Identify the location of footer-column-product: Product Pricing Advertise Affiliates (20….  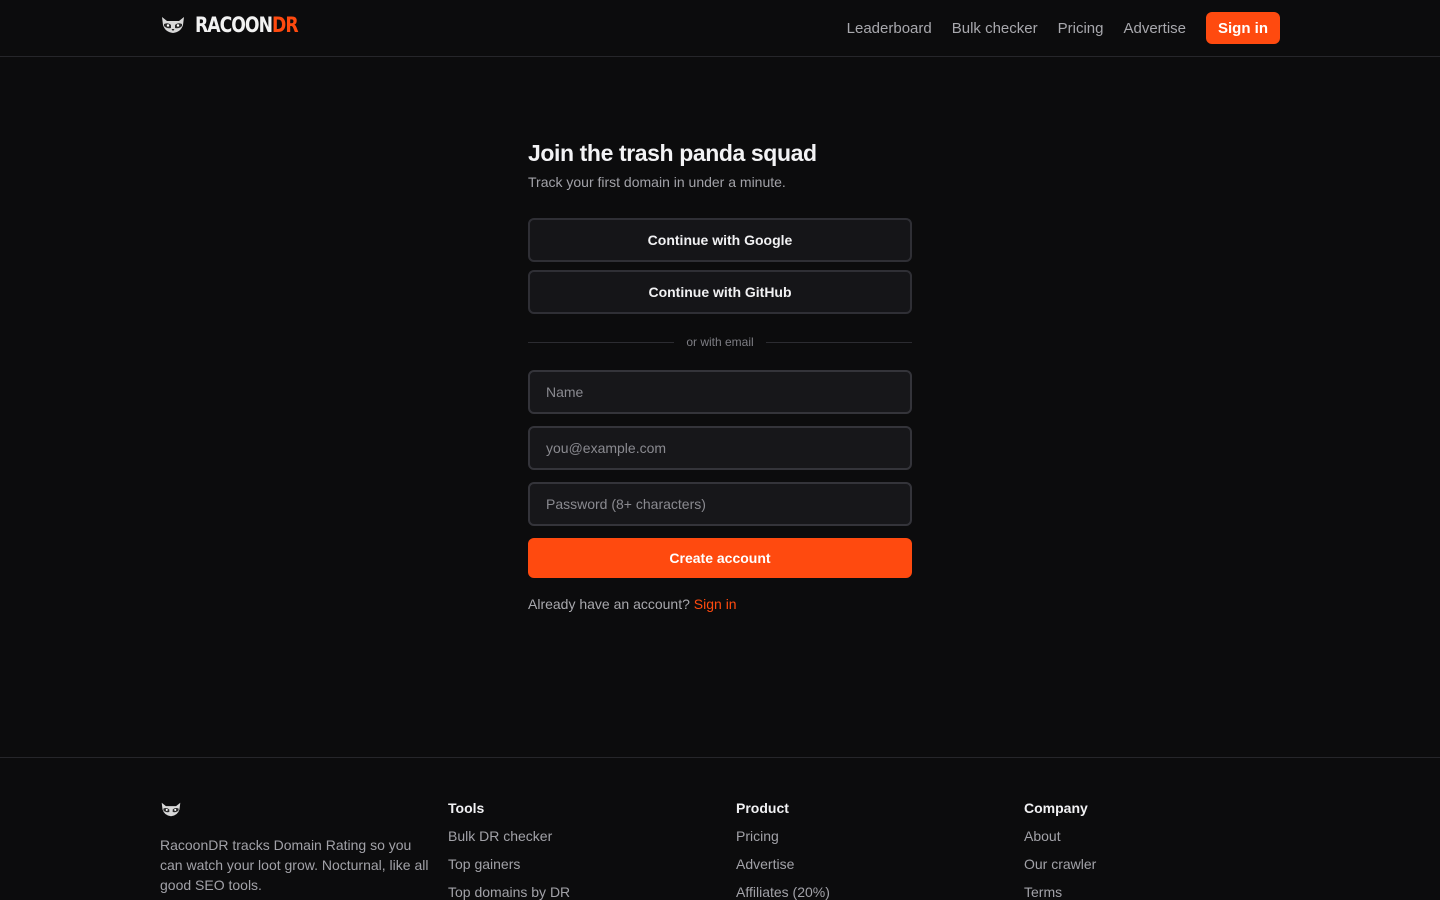
(783, 850).